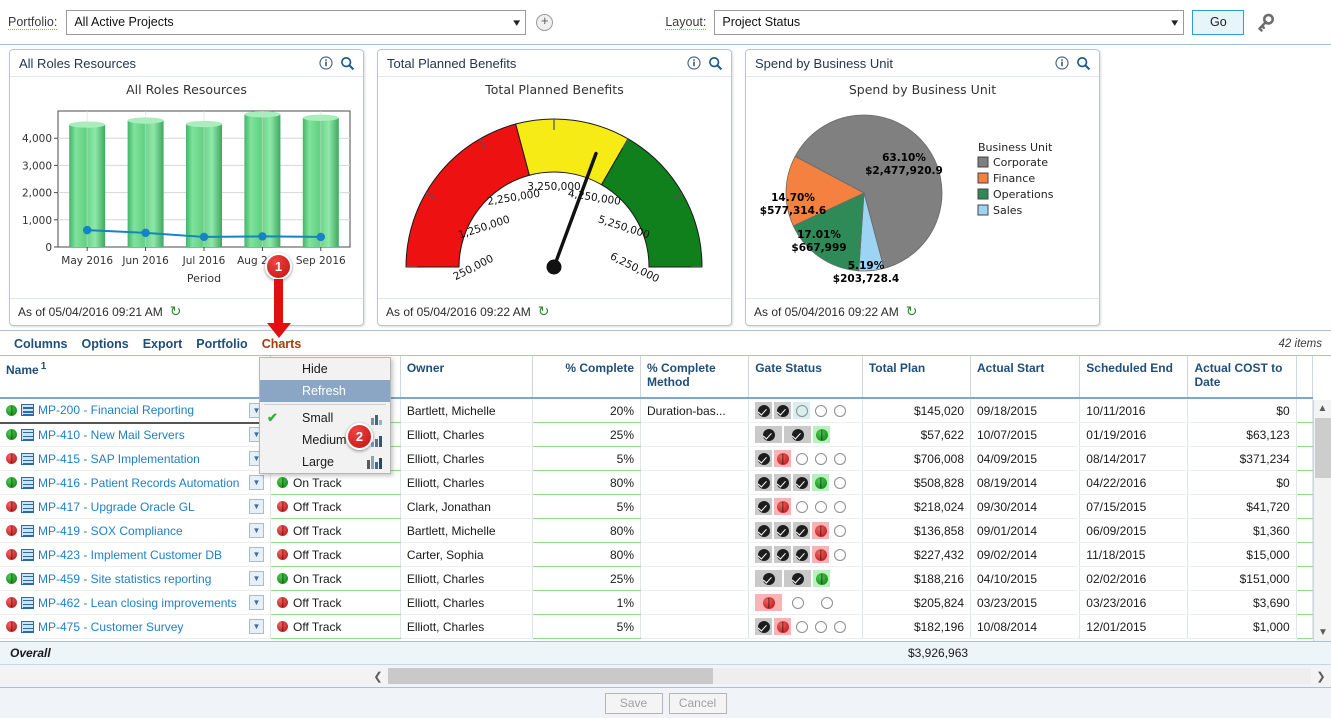  I want to click on cell-name: MP-475 - Customer Survey ▼, so click(135, 626).